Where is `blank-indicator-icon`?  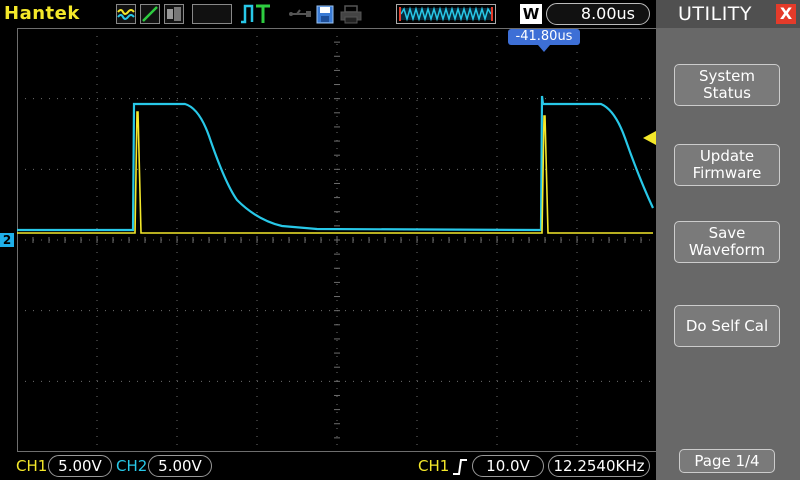 blank-indicator-icon is located at coordinates (212, 14).